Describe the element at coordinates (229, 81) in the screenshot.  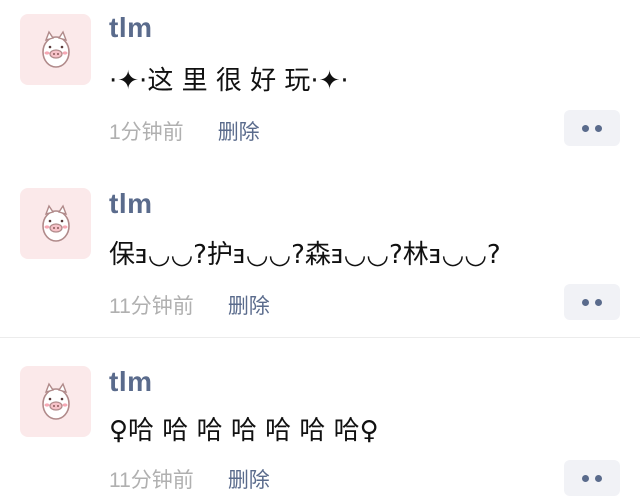
I see `comment-text: ·✦·这 里 很 好 玩·✦·` at that location.